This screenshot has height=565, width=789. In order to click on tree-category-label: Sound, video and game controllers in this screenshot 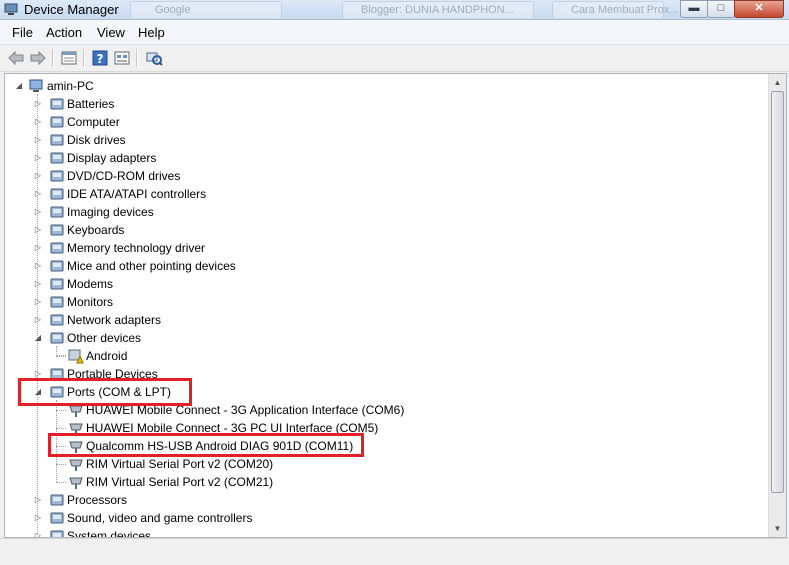, I will do `click(160, 518)`.